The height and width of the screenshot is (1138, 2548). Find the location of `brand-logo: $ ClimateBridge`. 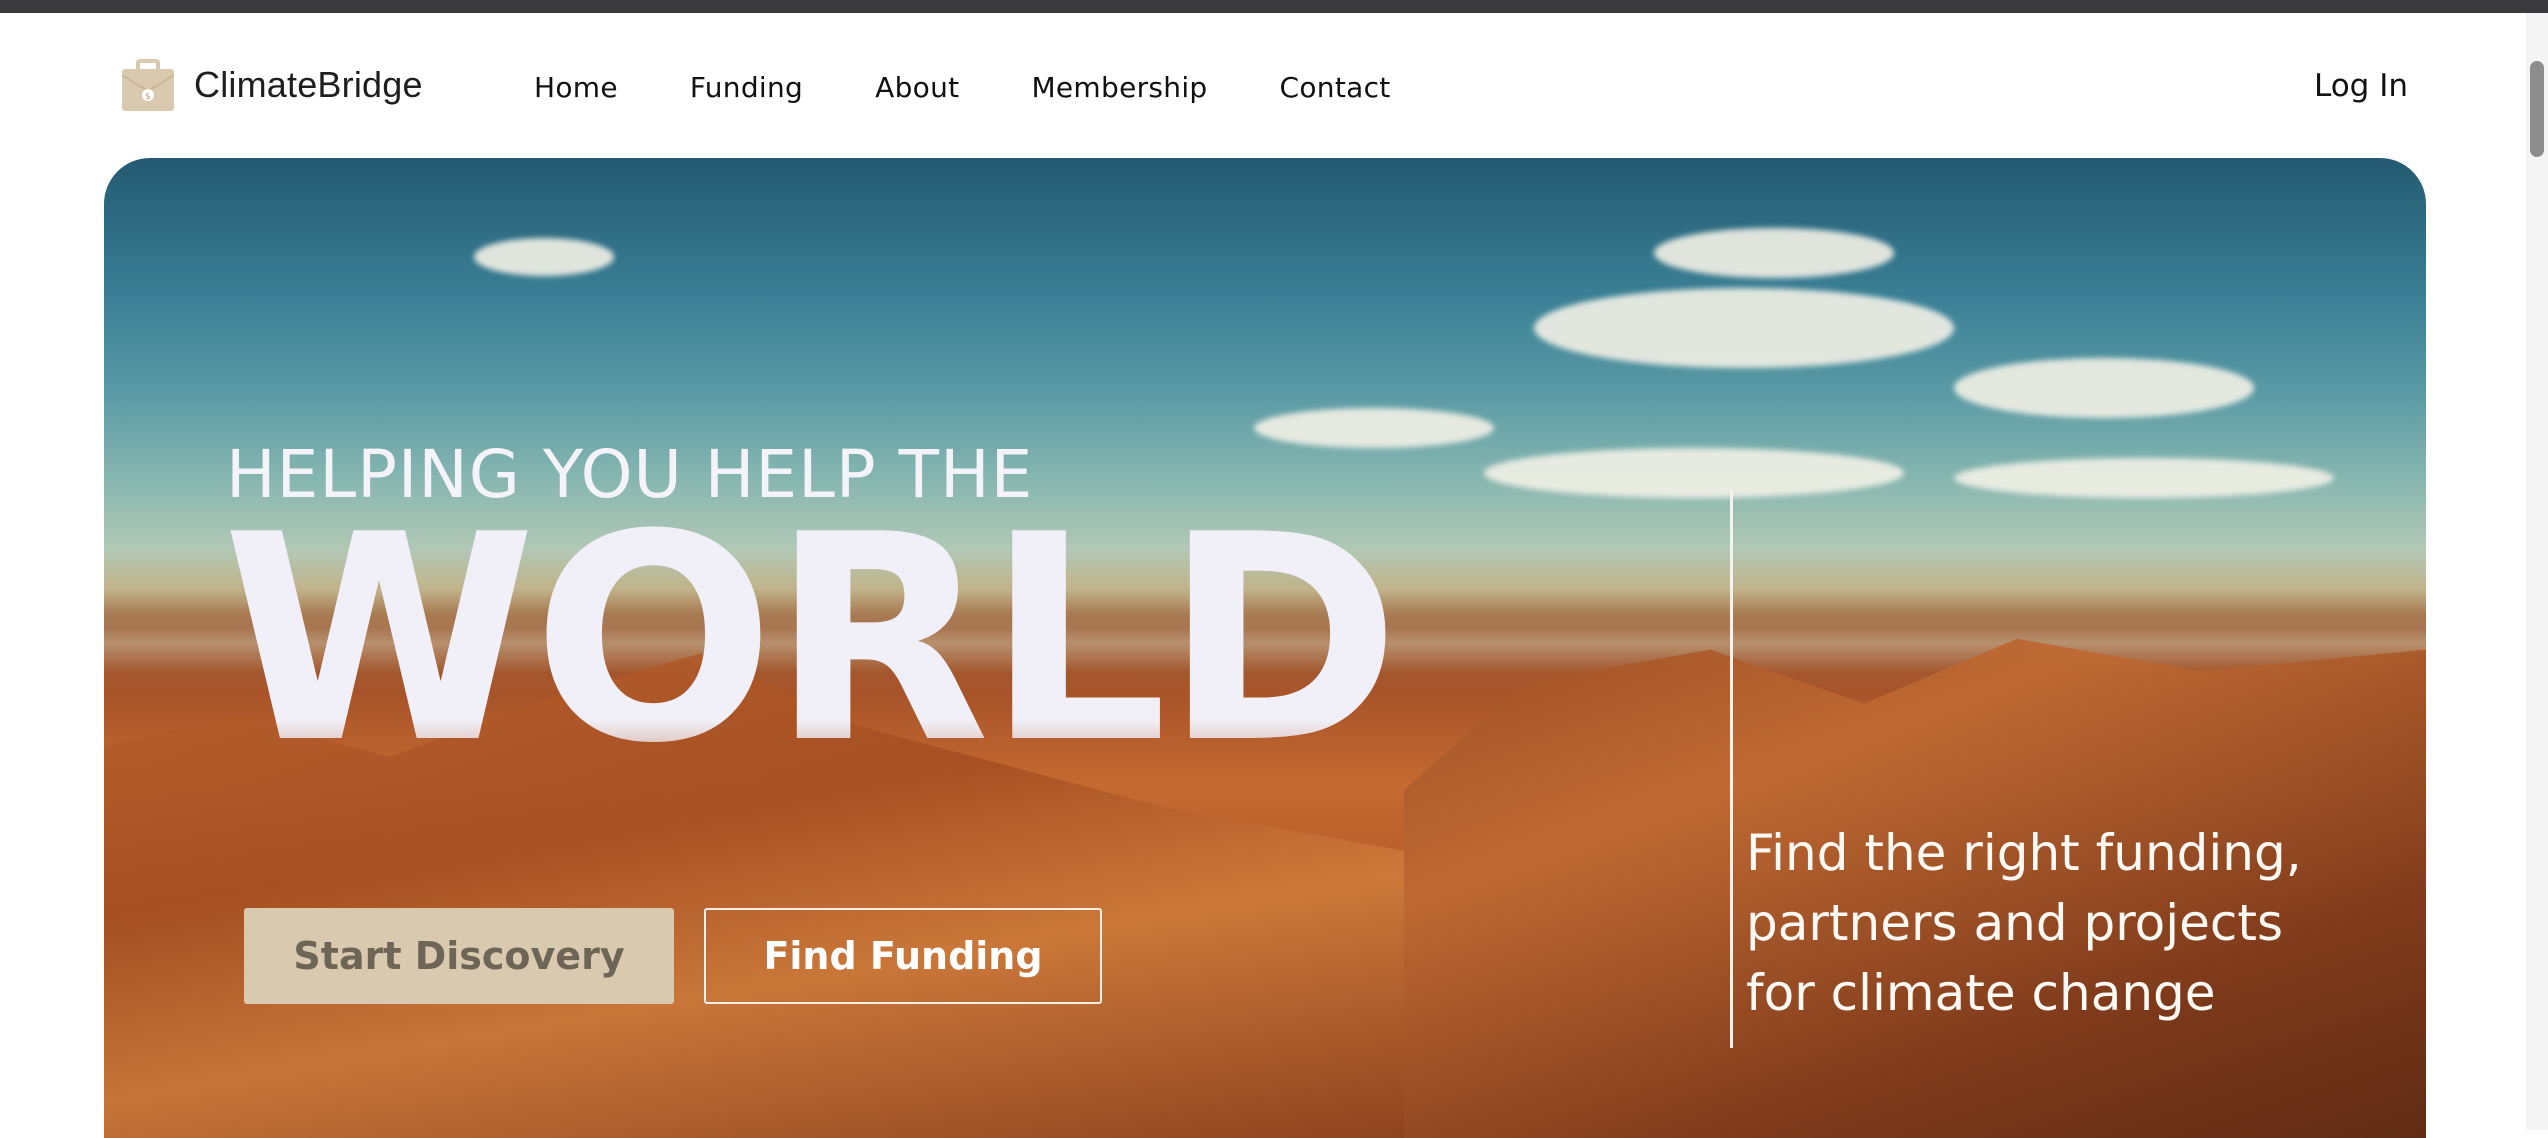

brand-logo: $ ClimateBridge is located at coordinates (270, 85).